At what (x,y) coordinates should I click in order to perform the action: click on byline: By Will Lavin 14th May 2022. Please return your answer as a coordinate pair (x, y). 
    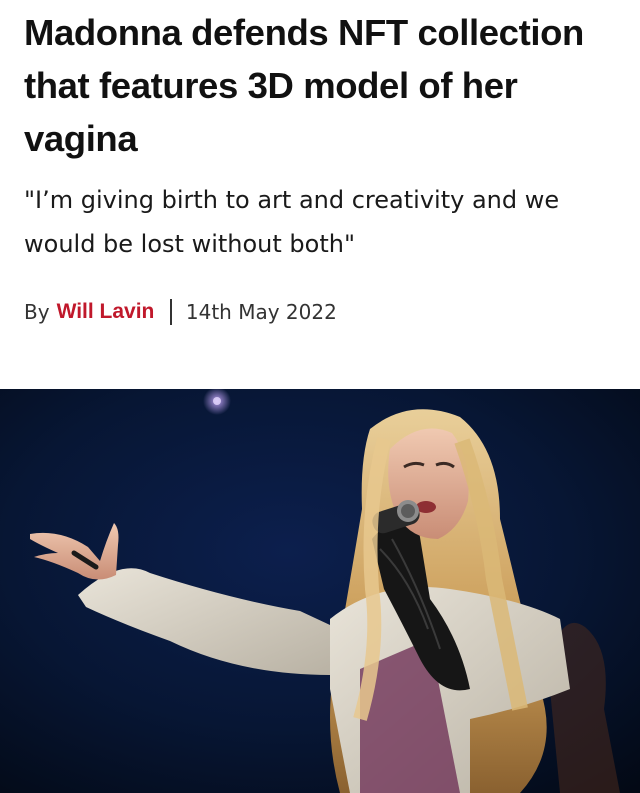
    Looking at the image, I should click on (180, 312).